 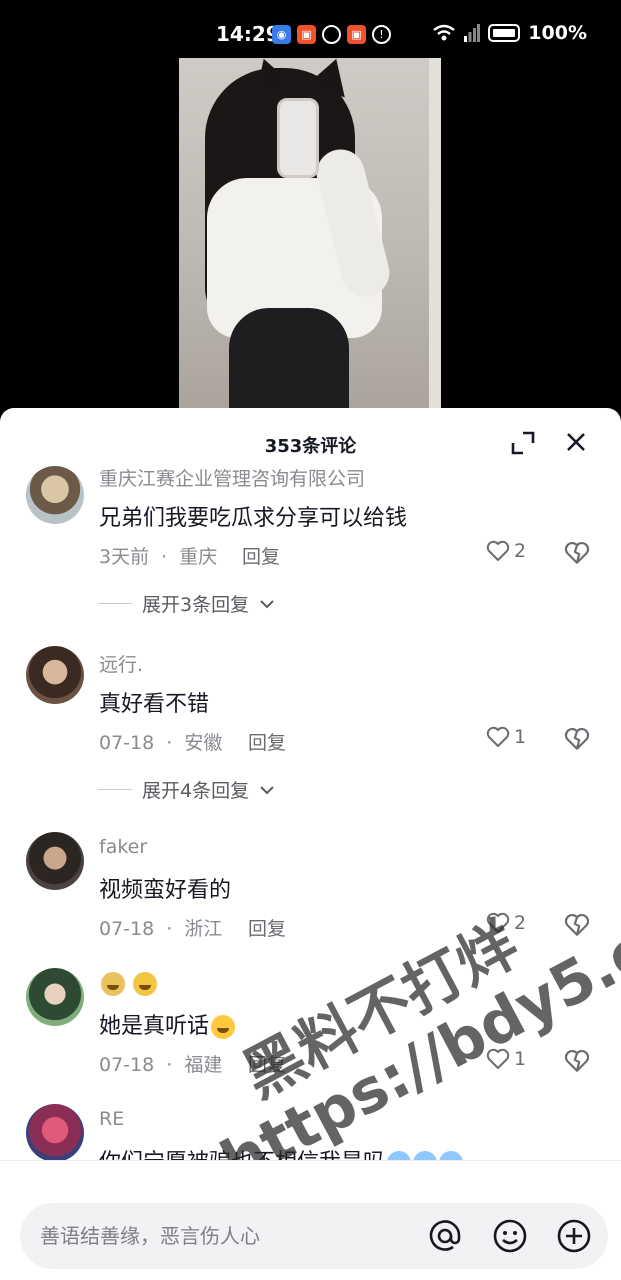 What do you see at coordinates (310, 741) in the screenshot?
I see `comment-item: 远行. 真好看不错 07-18 · 安徽 回复 1 展开4条回复` at bounding box center [310, 741].